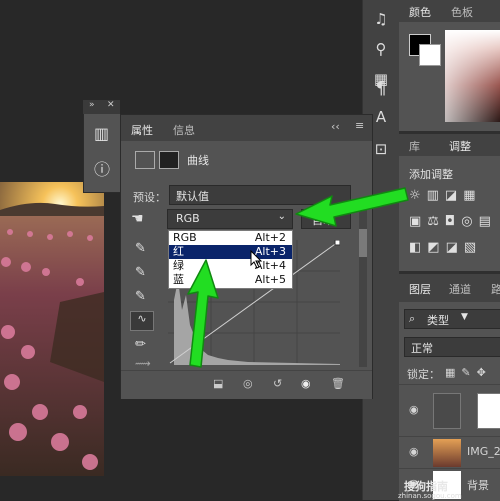 The height and width of the screenshot is (501, 500). Describe the element at coordinates (203, 313) in the screenshot. I see `arrow-to-red-option` at that location.